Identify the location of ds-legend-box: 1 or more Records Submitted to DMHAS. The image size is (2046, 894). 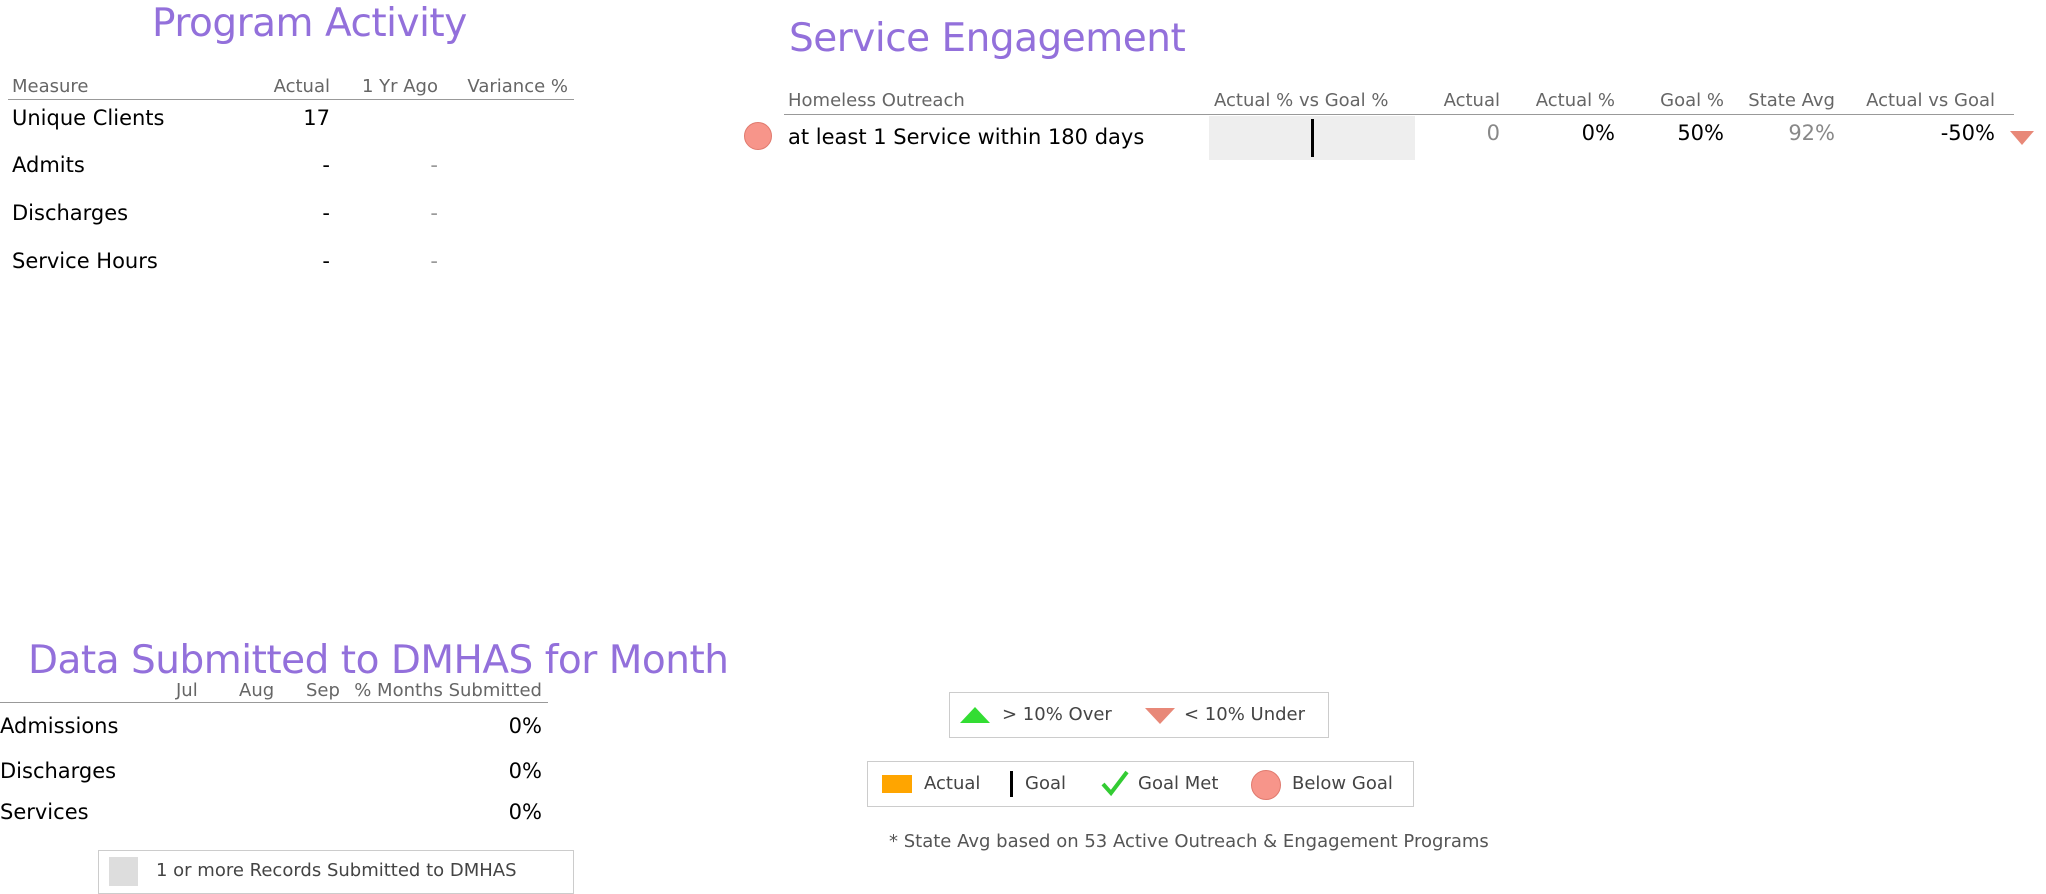
(336, 872).